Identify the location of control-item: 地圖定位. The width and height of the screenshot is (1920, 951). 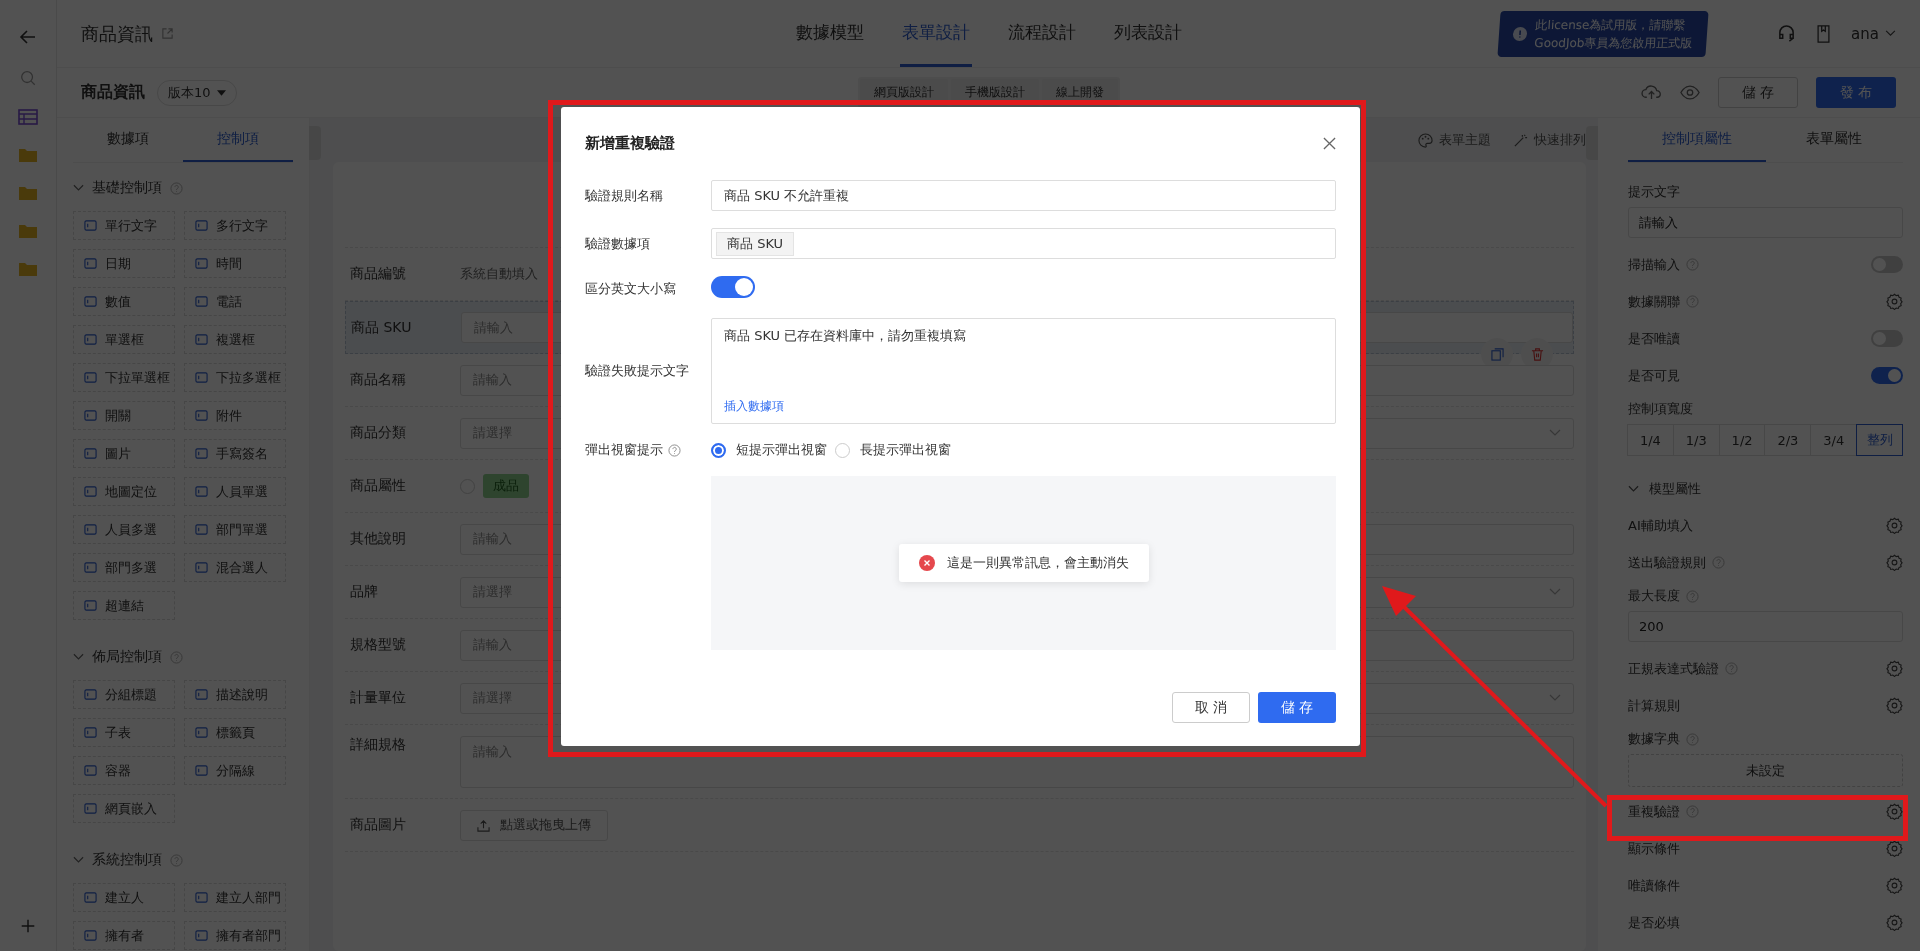
(124, 491).